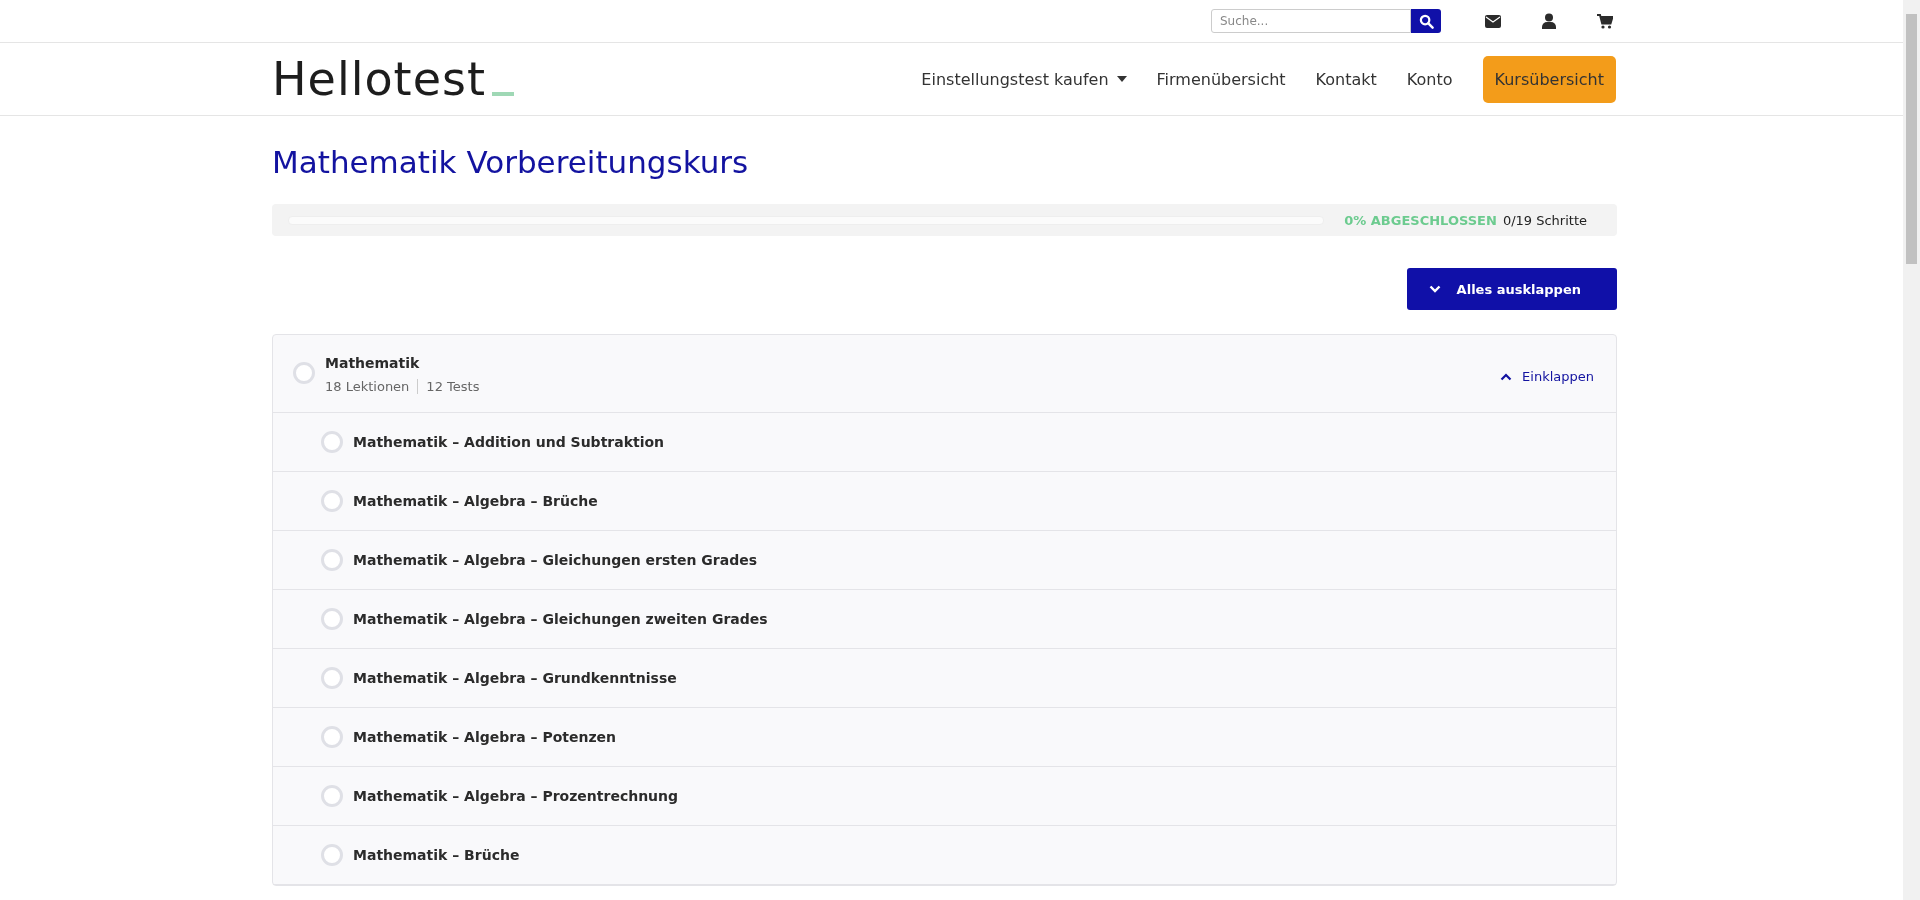 Image resolution: width=1920 pixels, height=900 pixels. What do you see at coordinates (373, 363) in the screenshot?
I see `section-title: Mathematik` at bounding box center [373, 363].